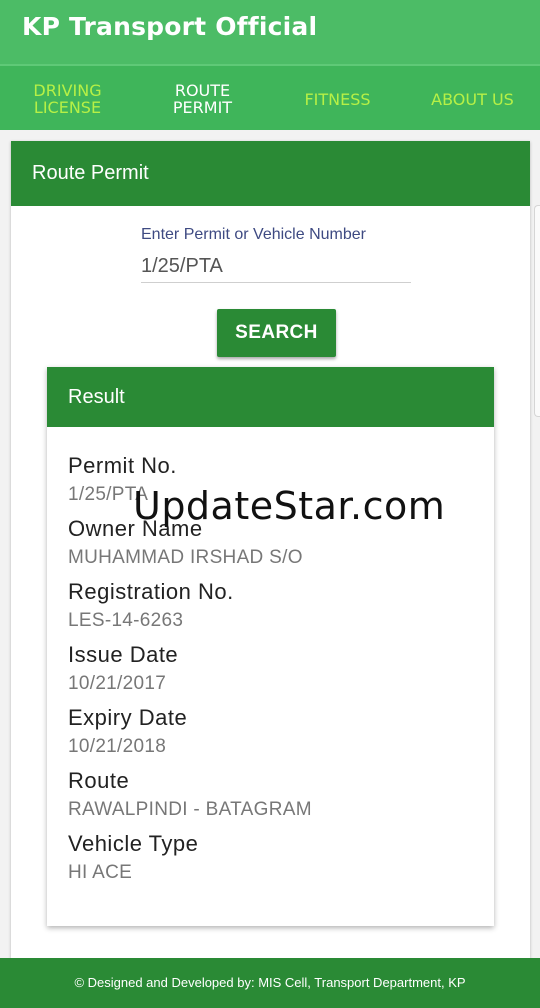 Image resolution: width=540 pixels, height=1008 pixels. Describe the element at coordinates (185, 557) in the screenshot. I see `owner-name-value: MUHAMMAD IRSHAD S/O` at that location.